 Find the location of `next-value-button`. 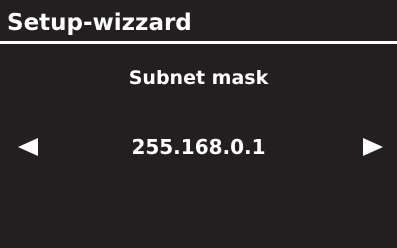

next-value-button is located at coordinates (373, 147).